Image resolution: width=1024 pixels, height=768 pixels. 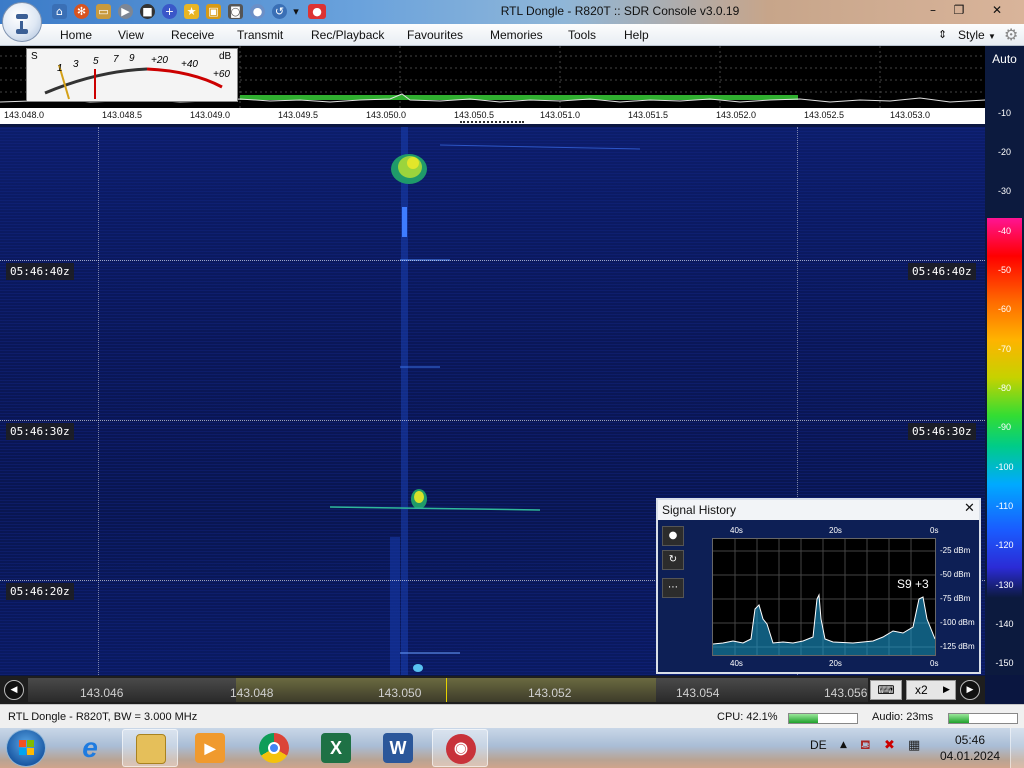 I want to click on add-icon: +, so click(x=169, y=11).